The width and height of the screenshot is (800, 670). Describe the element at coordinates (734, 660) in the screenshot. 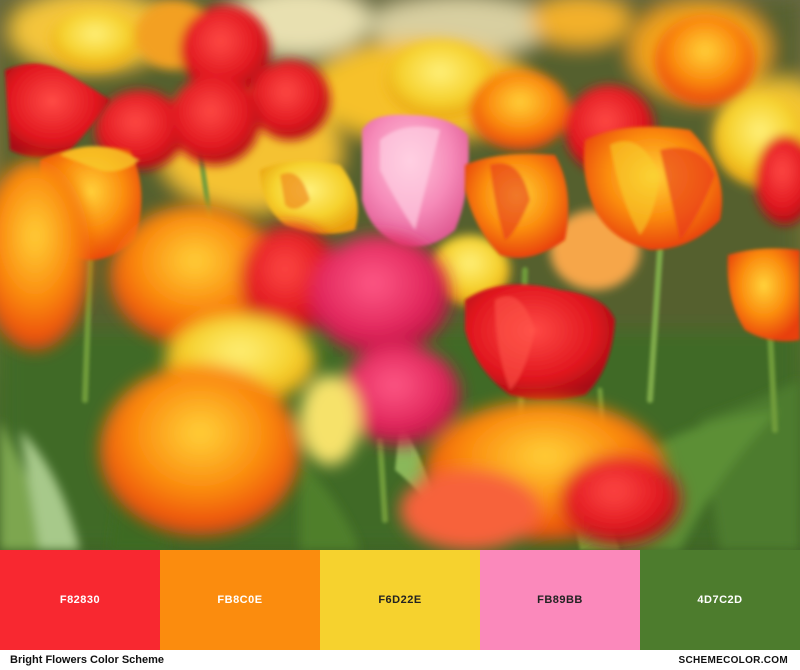

I see `site-link: SCHEMECOLOR.COM` at that location.